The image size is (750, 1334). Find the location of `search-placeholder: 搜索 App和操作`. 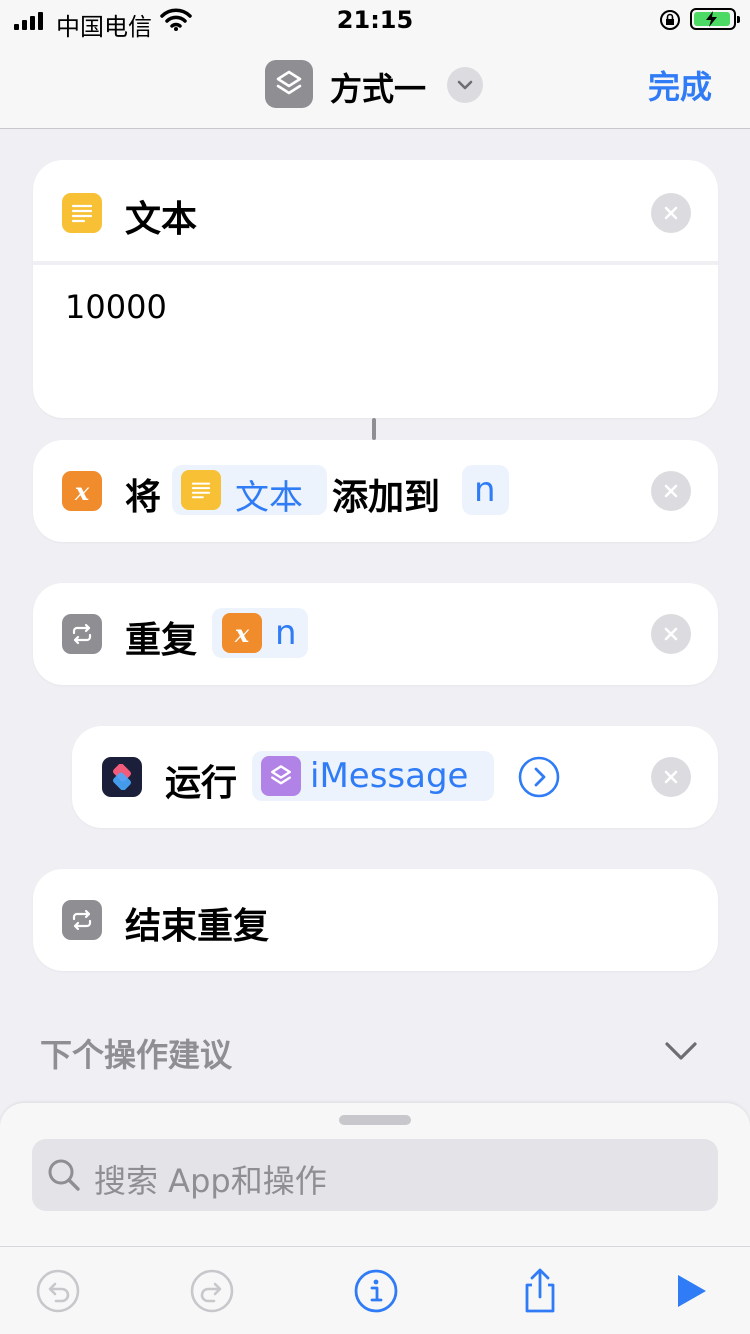

search-placeholder: 搜索 App和操作 is located at coordinates (210, 1181).